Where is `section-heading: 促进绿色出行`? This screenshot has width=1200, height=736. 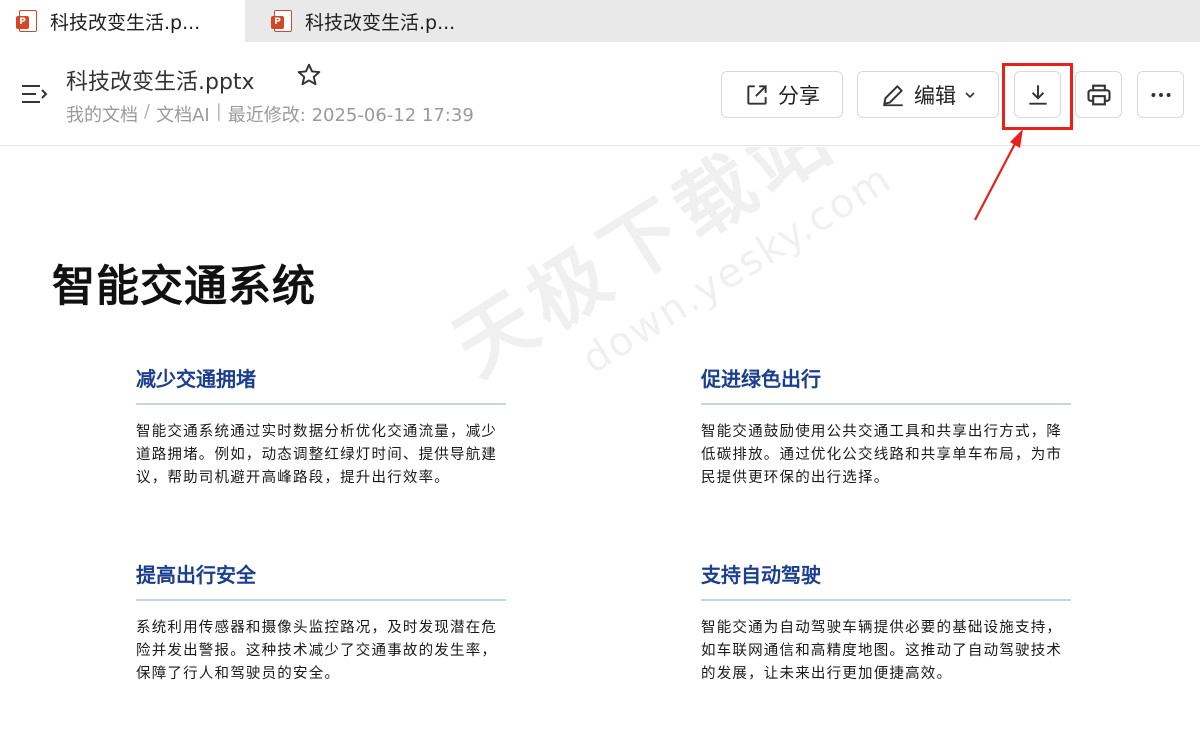
section-heading: 促进绿色出行 is located at coordinates (761, 379).